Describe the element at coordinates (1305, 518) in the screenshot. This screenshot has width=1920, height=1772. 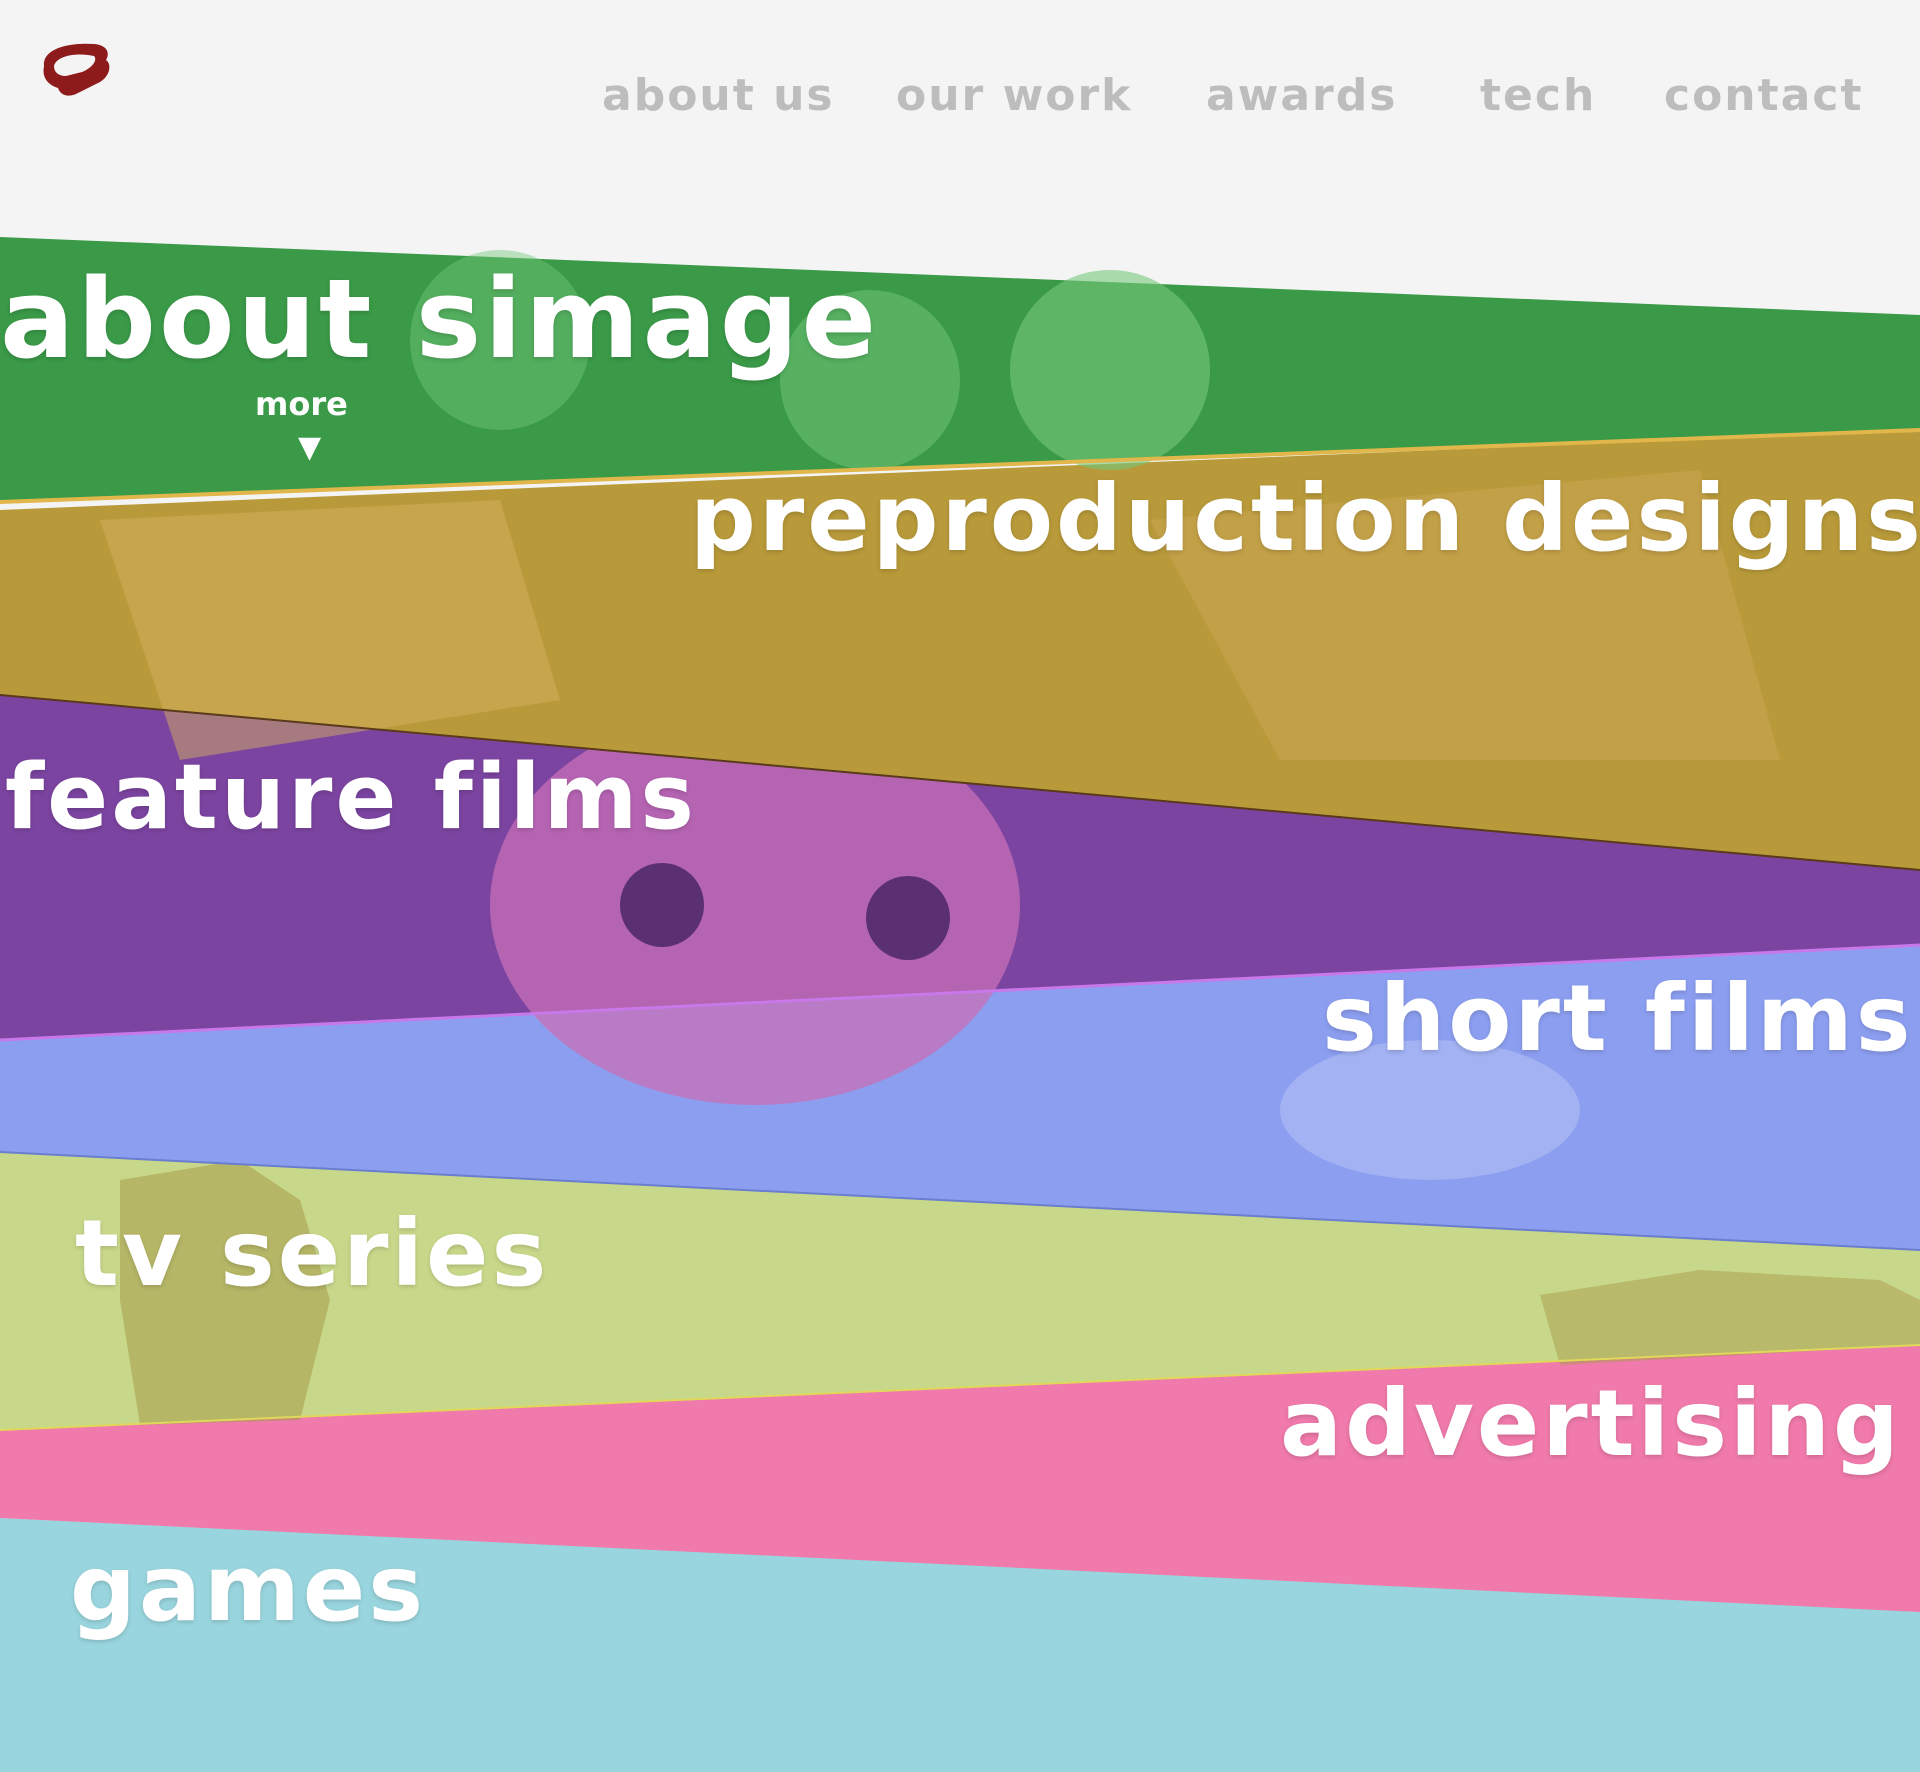
I see `band-preproduction-designs: preproduction designs` at that location.